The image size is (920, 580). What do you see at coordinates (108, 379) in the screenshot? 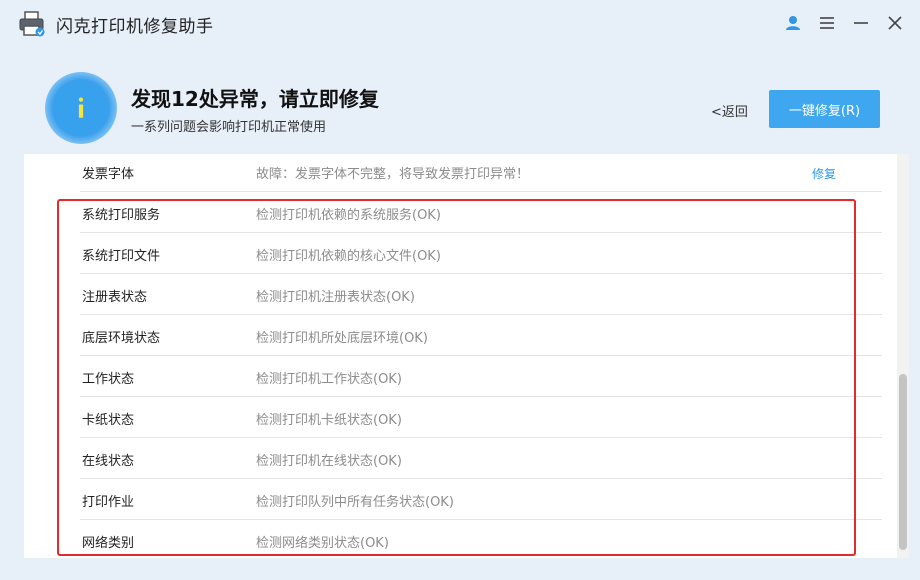
I see `item-name: 工作状态` at bounding box center [108, 379].